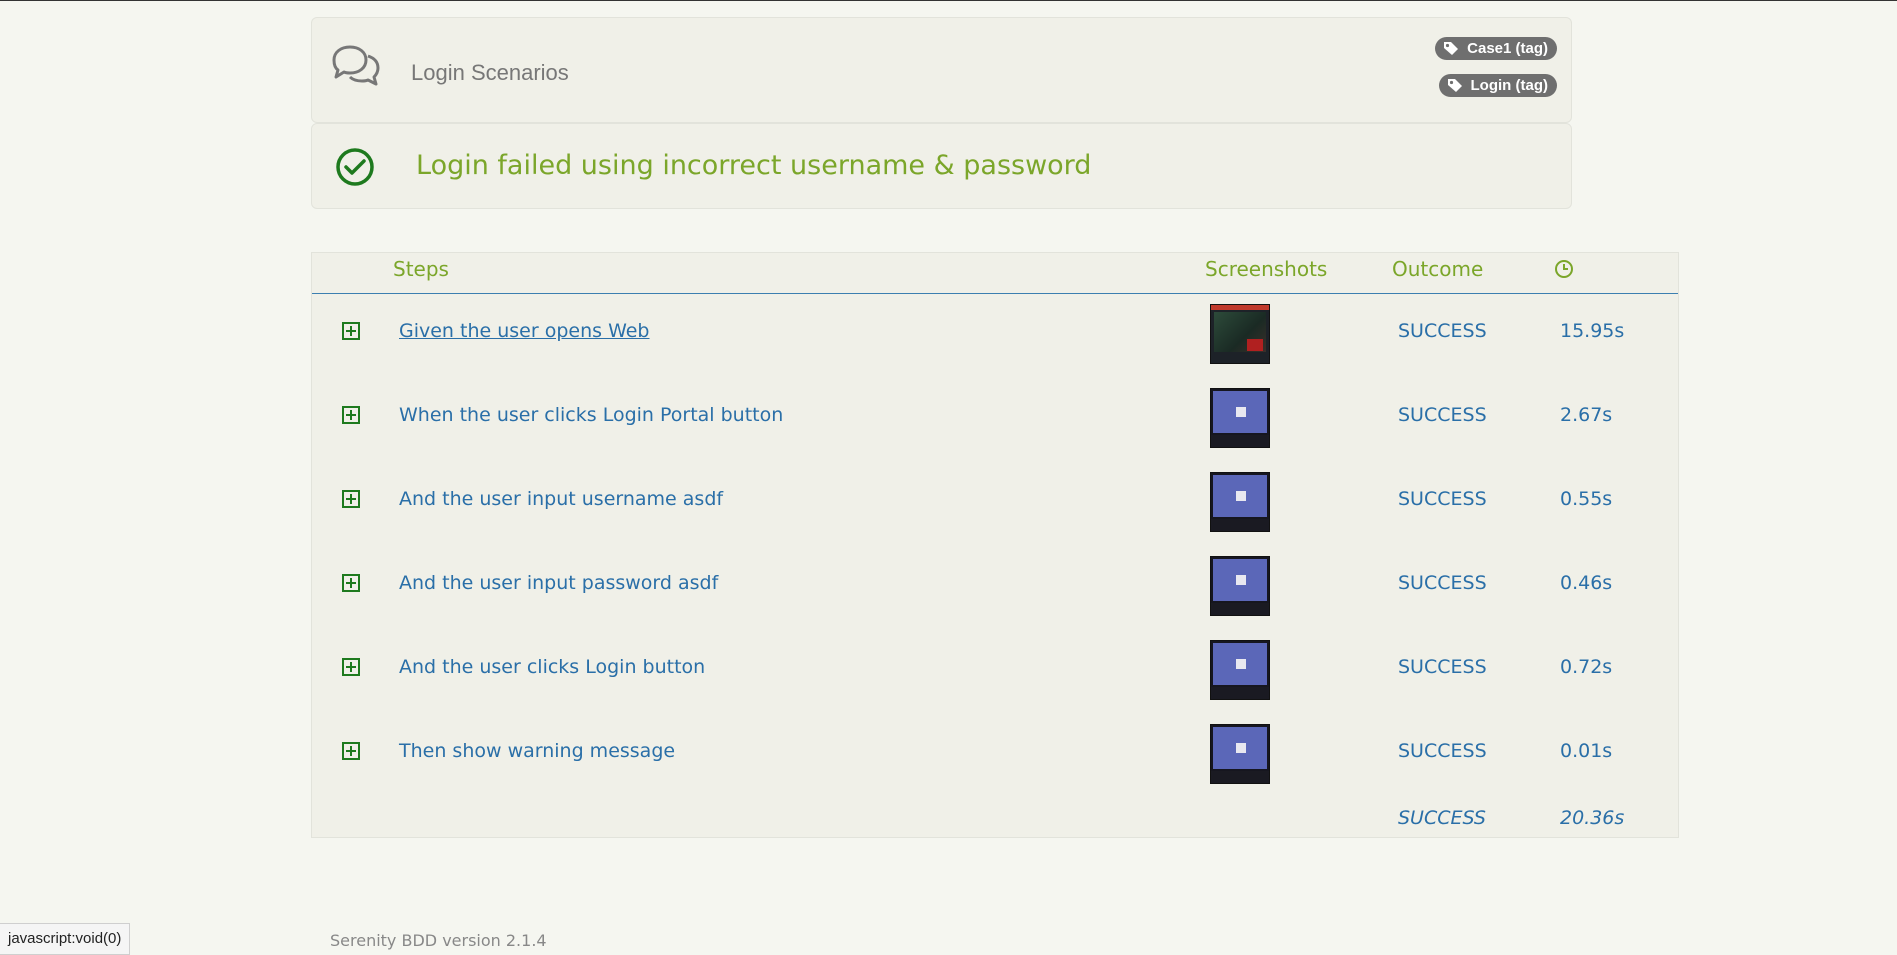 Image resolution: width=1897 pixels, height=955 pixels. I want to click on total-duration: 20.36s, so click(1592, 818).